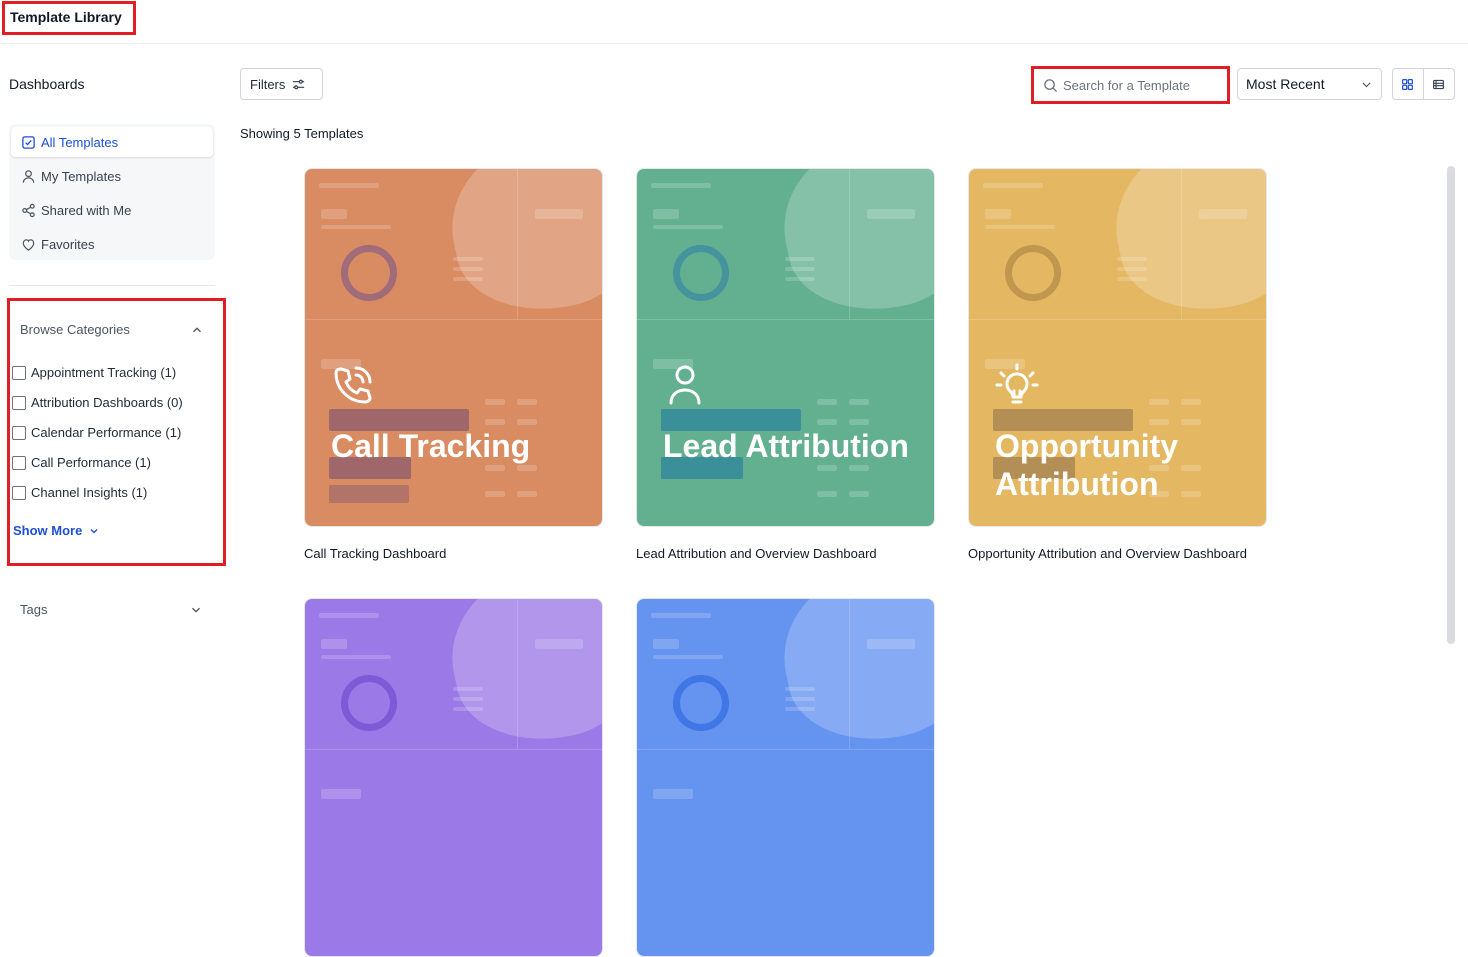 The image size is (1468, 957). Describe the element at coordinates (28, 210) in the screenshot. I see `share-icon` at that location.